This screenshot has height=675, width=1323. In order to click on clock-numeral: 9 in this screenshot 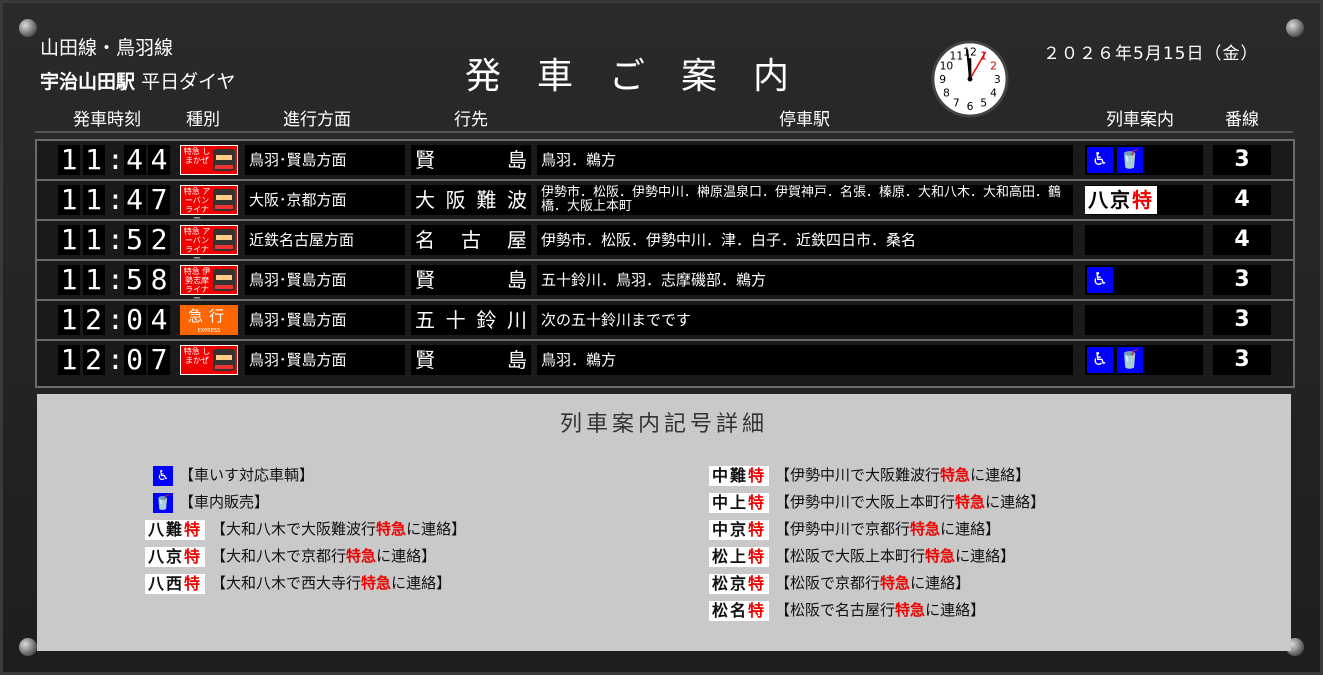, I will do `click(942, 79)`.